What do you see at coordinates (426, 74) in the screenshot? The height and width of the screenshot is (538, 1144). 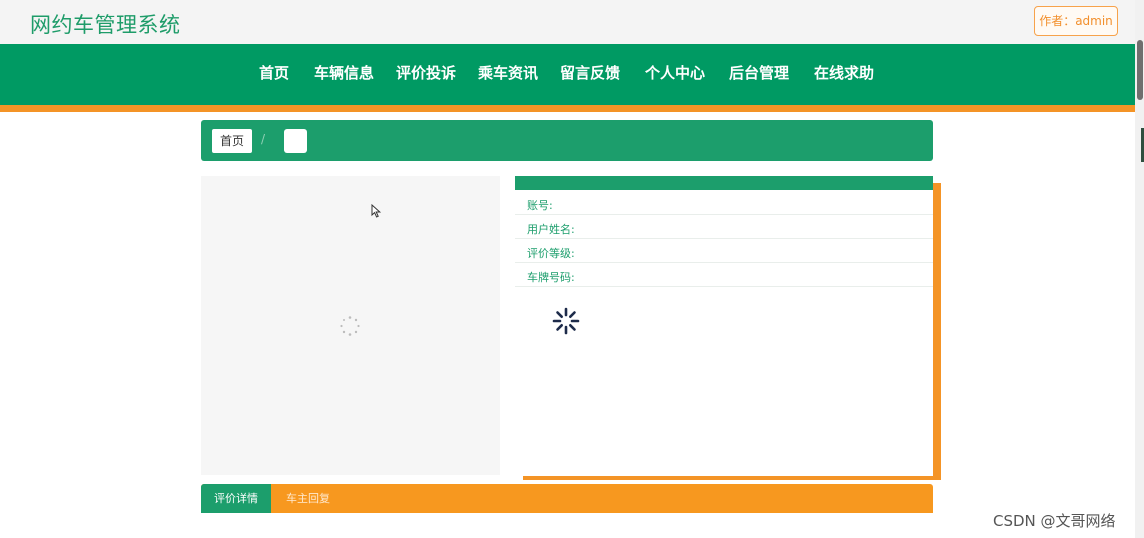 I see `nav-item-reviews: 评价投诉` at bounding box center [426, 74].